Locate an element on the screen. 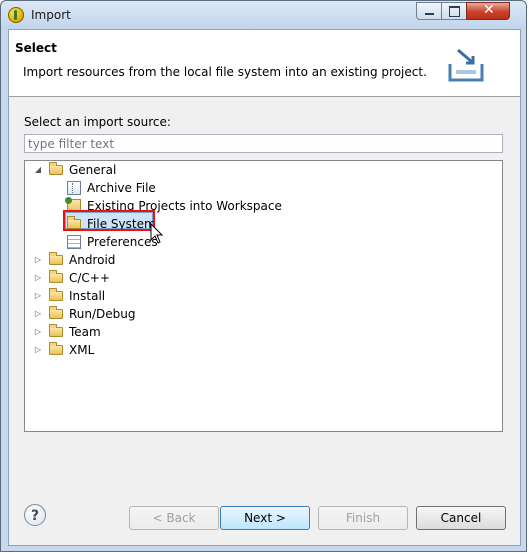  help-button: ? is located at coordinates (35, 515).